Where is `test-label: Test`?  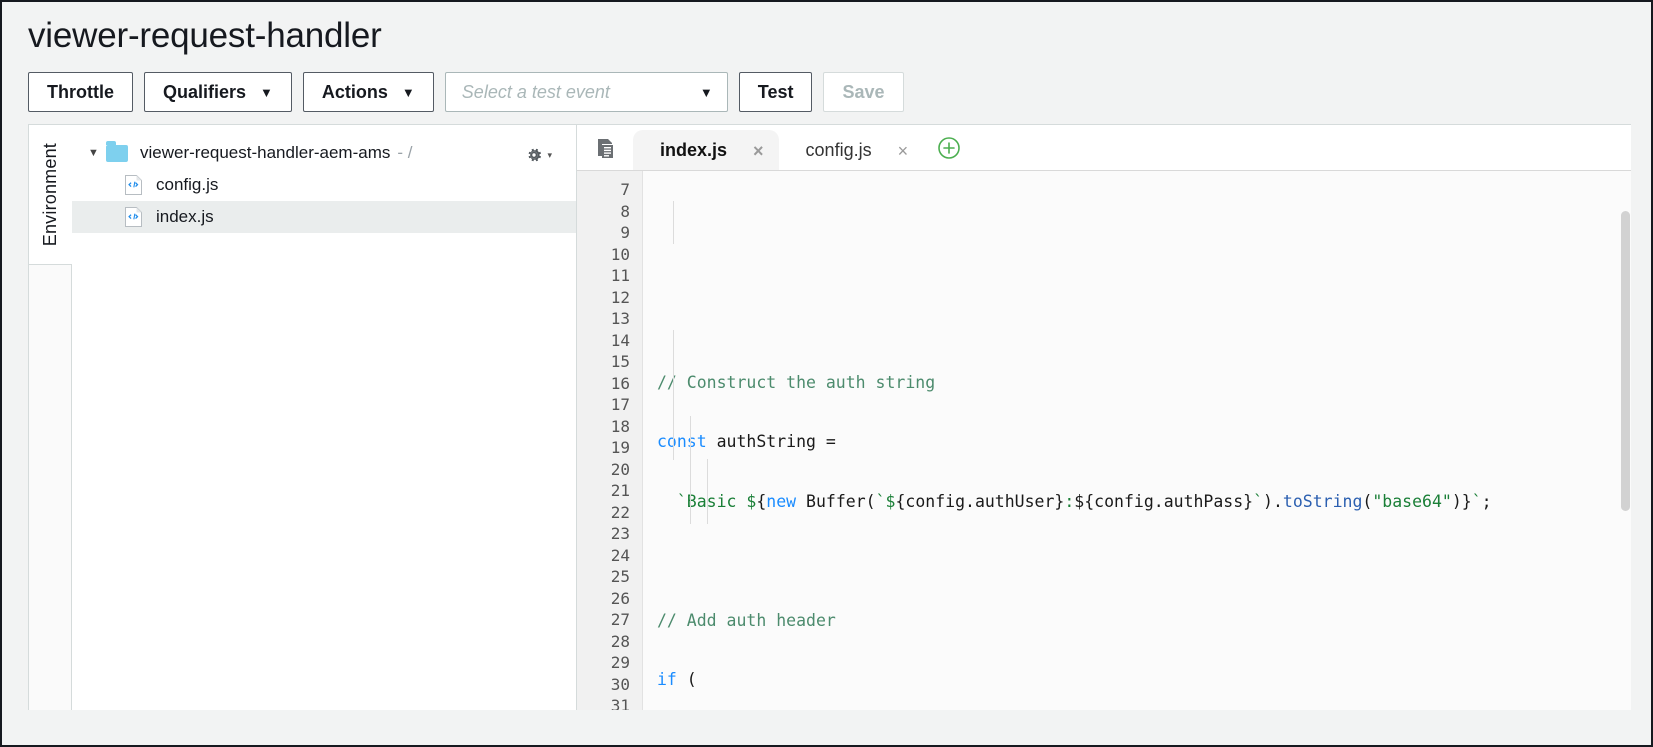
test-label: Test is located at coordinates (775, 91).